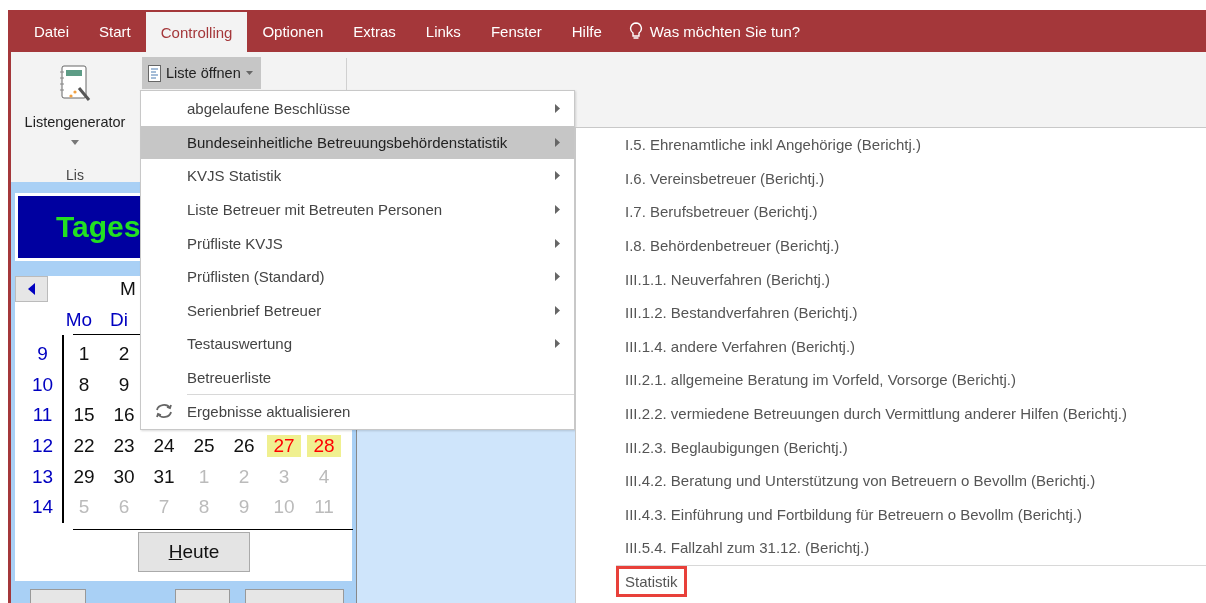 The height and width of the screenshot is (603, 1206). Describe the element at coordinates (891, 312) in the screenshot. I see `menu-item: III.1.2. Bestandverfahren (Berichtj.)` at that location.